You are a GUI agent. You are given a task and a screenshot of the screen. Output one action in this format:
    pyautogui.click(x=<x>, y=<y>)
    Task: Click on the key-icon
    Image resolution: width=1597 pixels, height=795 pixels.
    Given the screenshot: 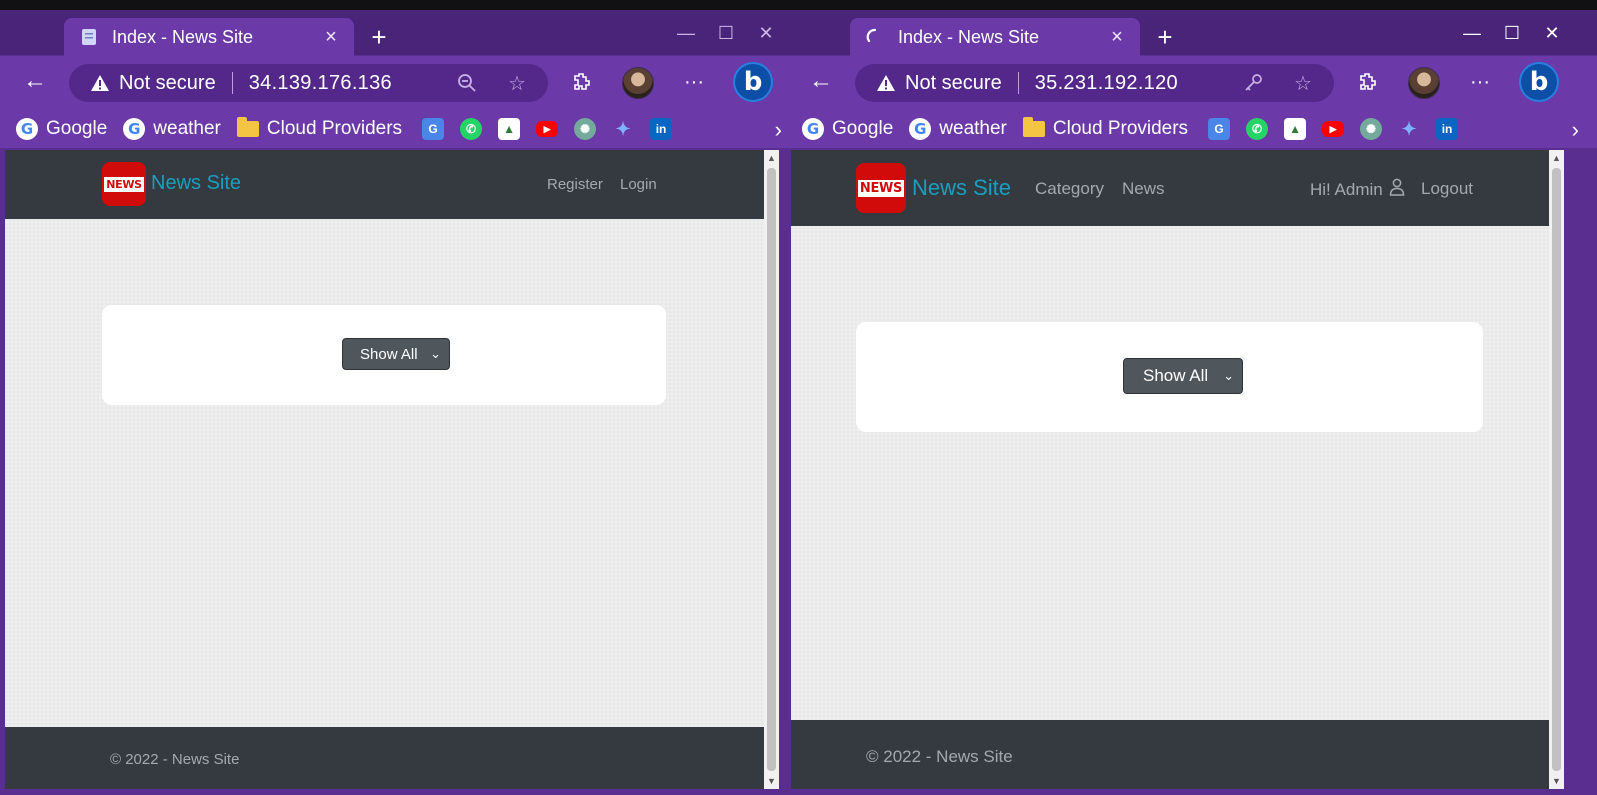 What is the action you would take?
    pyautogui.click(x=1253, y=83)
    